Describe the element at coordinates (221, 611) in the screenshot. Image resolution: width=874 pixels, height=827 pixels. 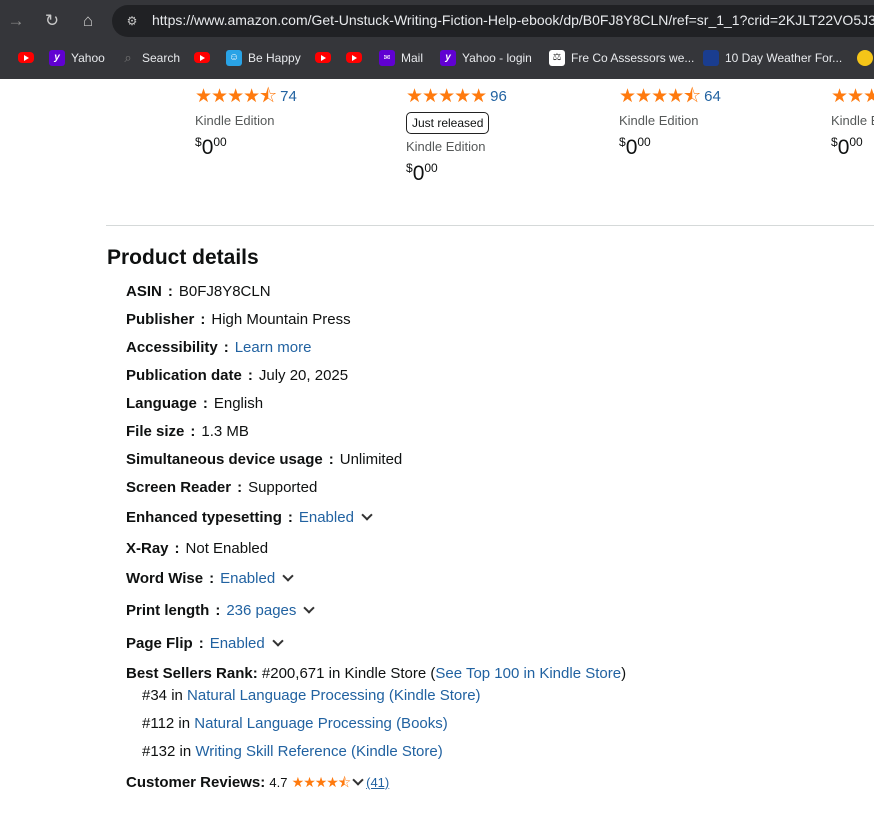
I see `detail-print-length: Print length:236 pages` at that location.